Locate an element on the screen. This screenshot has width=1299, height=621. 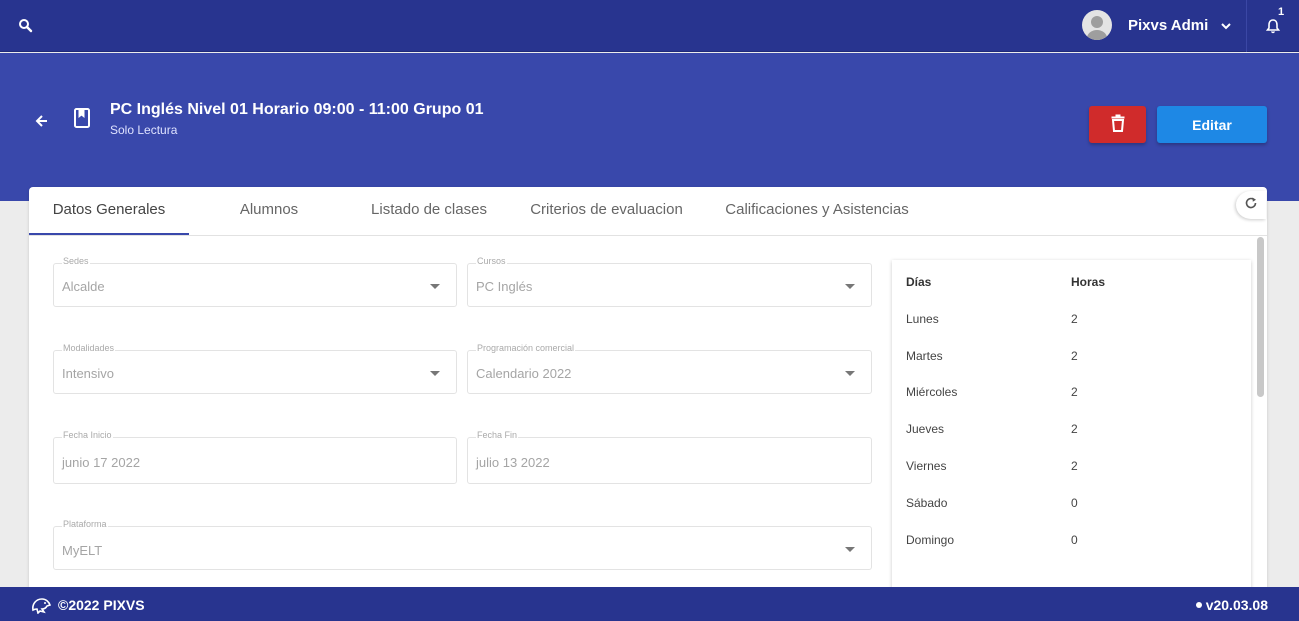
cursos-label: Cursos is located at coordinates (491, 261).